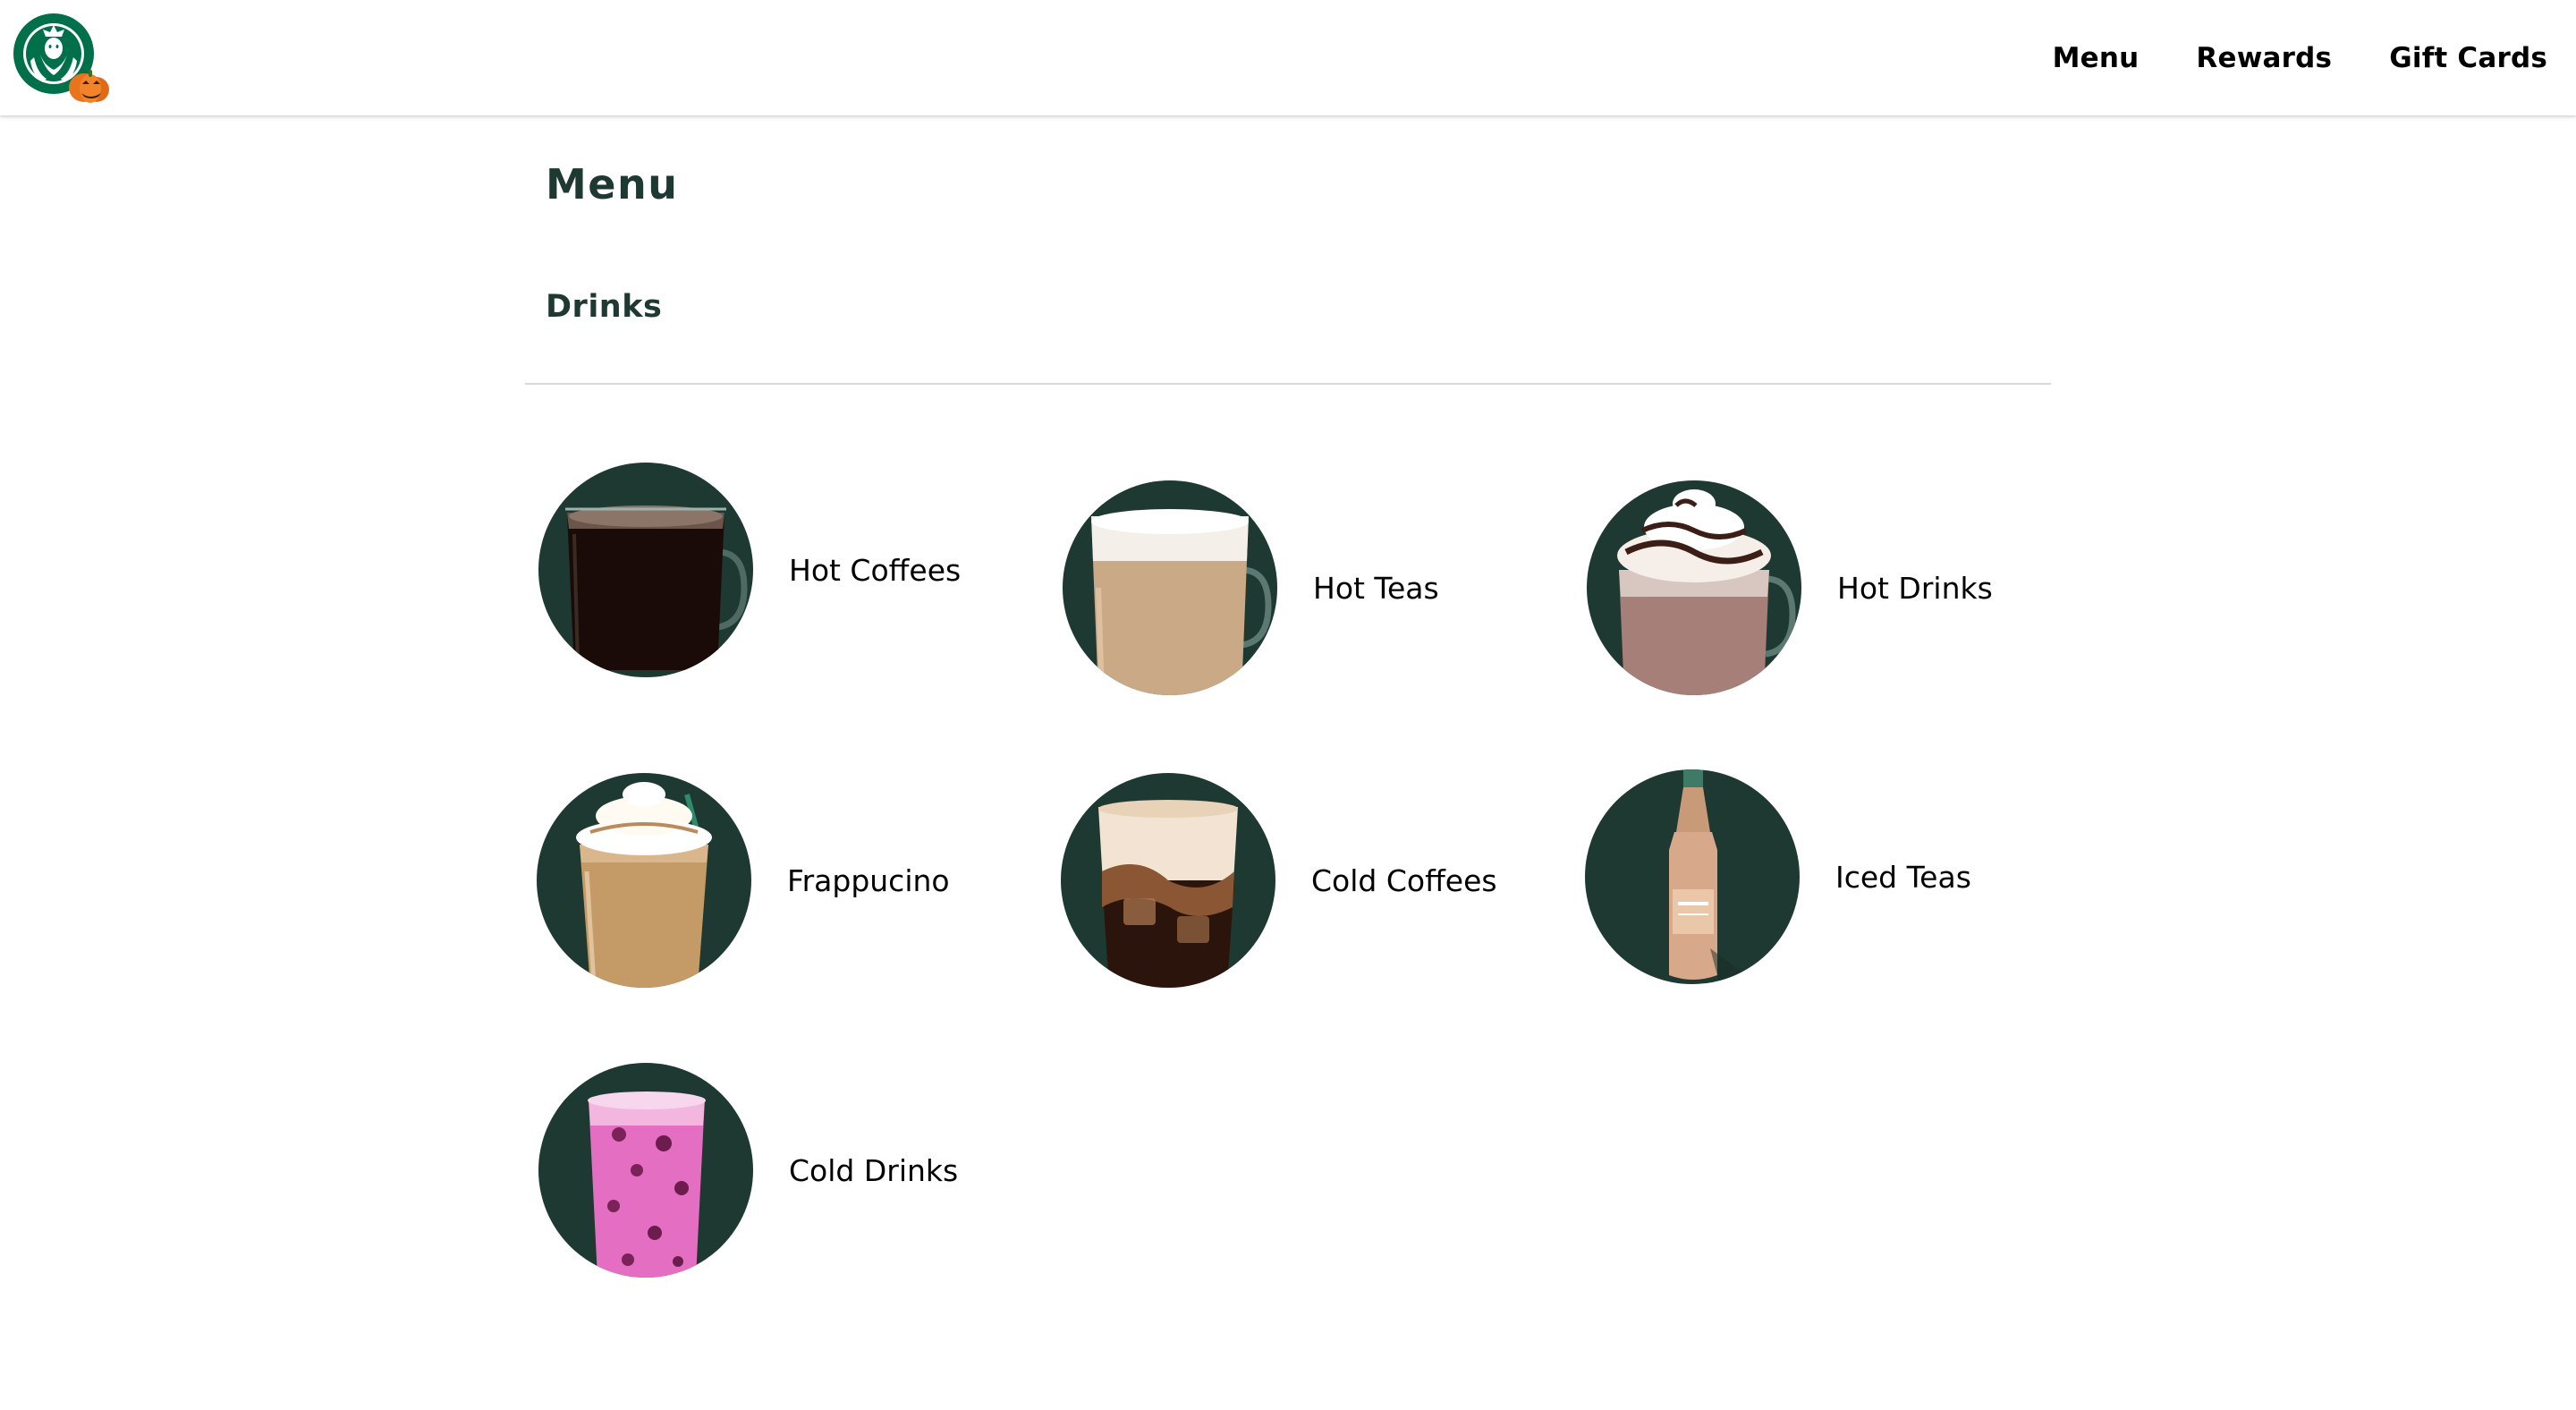  Describe the element at coordinates (1694, 588) in the screenshot. I see `hot-chocolate-mug-icon` at that location.